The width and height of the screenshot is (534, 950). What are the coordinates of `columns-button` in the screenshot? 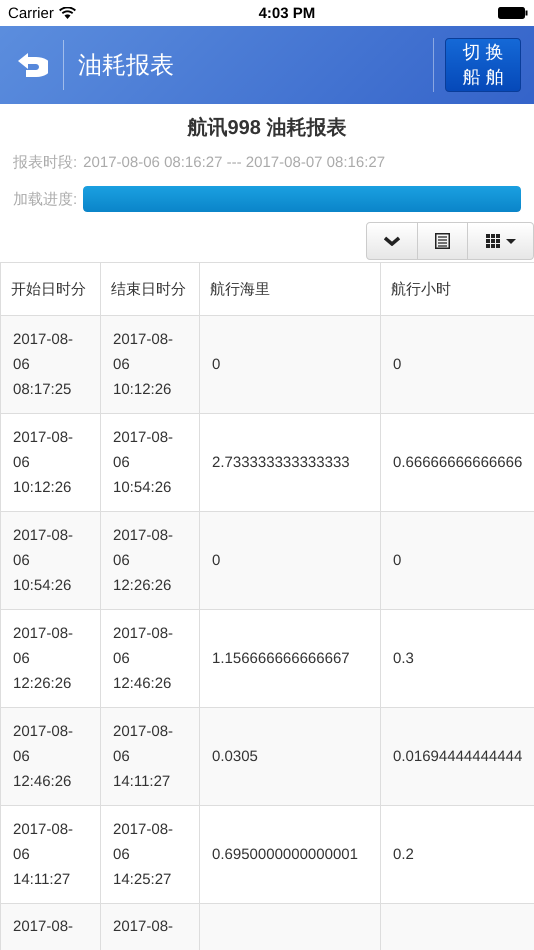 It's located at (501, 241).